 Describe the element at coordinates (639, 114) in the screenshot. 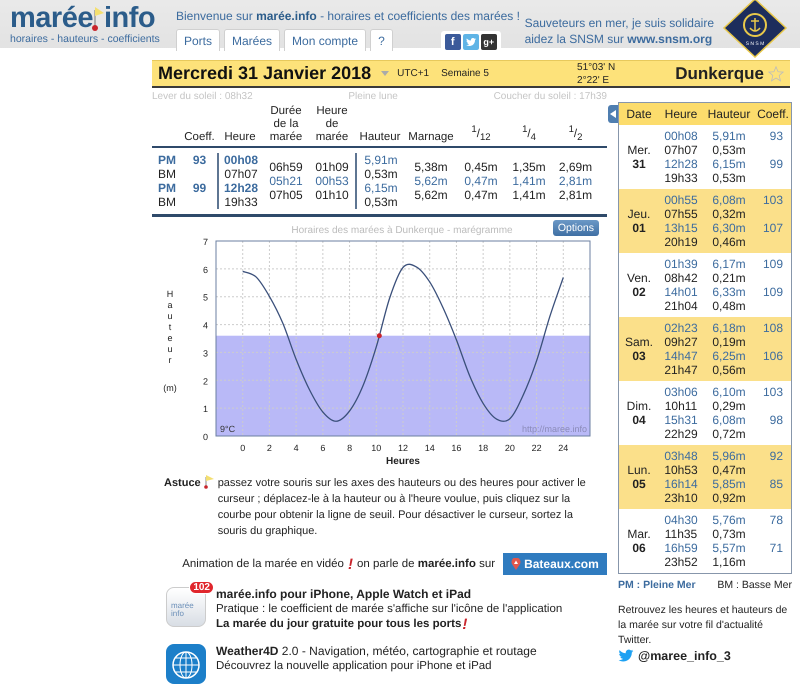

I see `column-header: Date` at that location.